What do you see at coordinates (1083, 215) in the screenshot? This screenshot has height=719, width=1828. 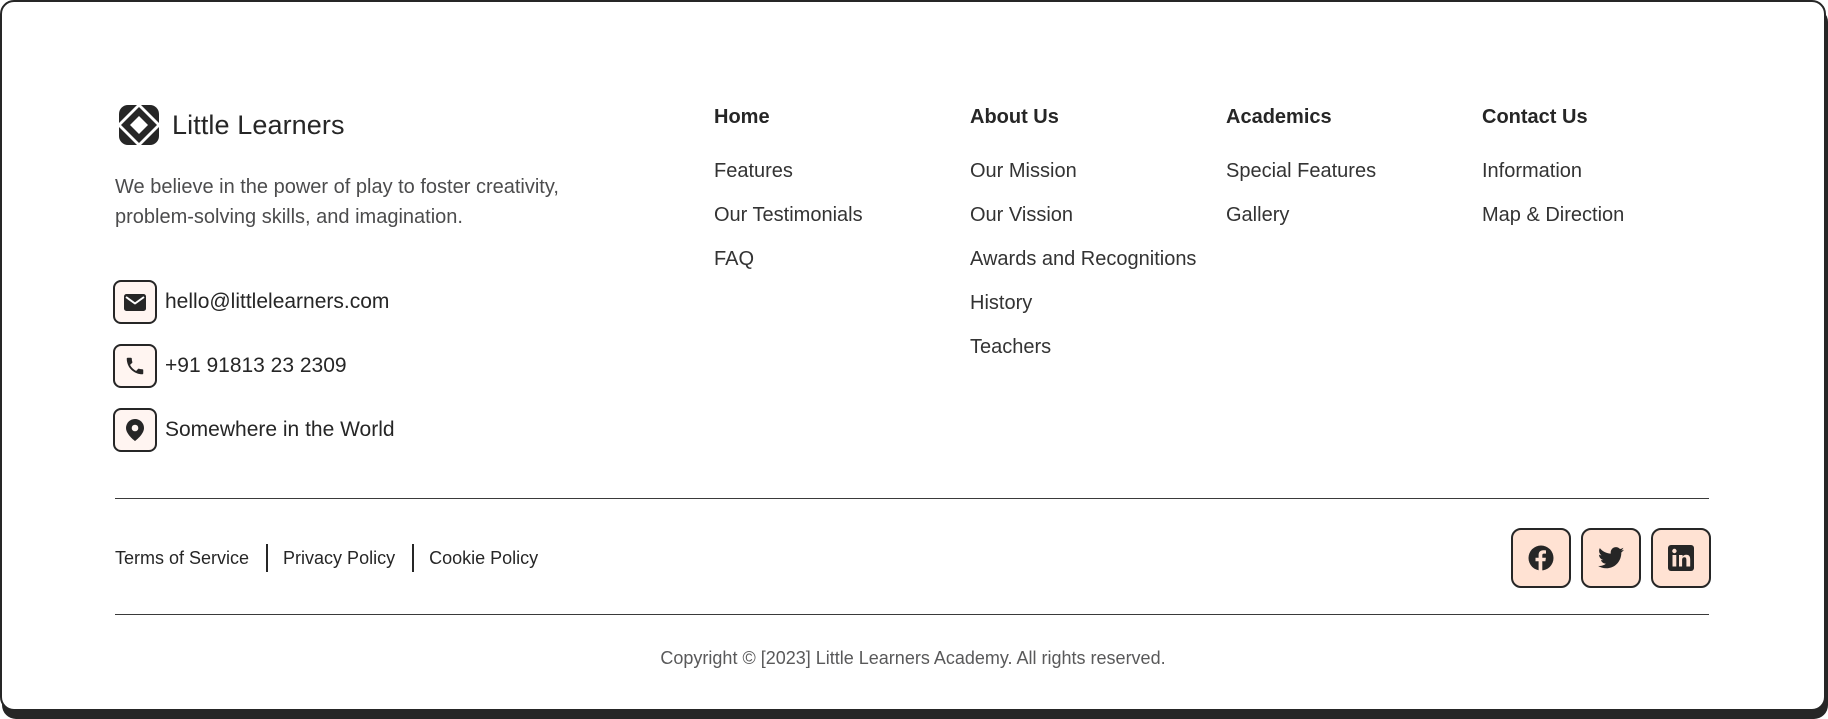 I see `nav-link-our-vission: Our Vission` at bounding box center [1083, 215].